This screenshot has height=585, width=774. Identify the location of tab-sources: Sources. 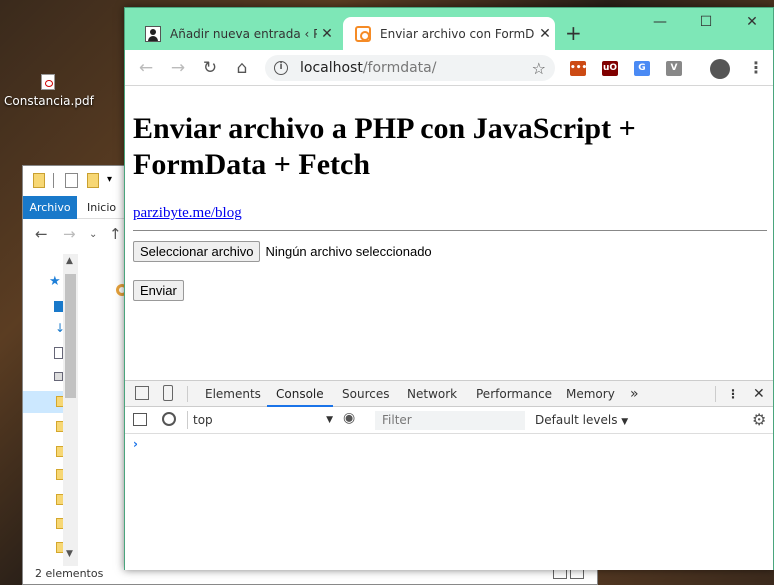
(365, 394).